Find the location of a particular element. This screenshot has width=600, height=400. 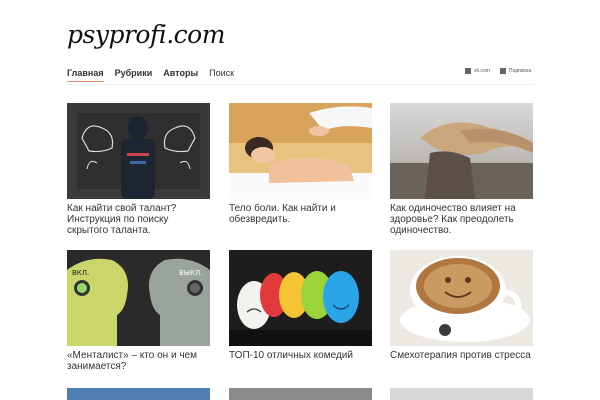

article-image-loneliness is located at coordinates (461, 151).